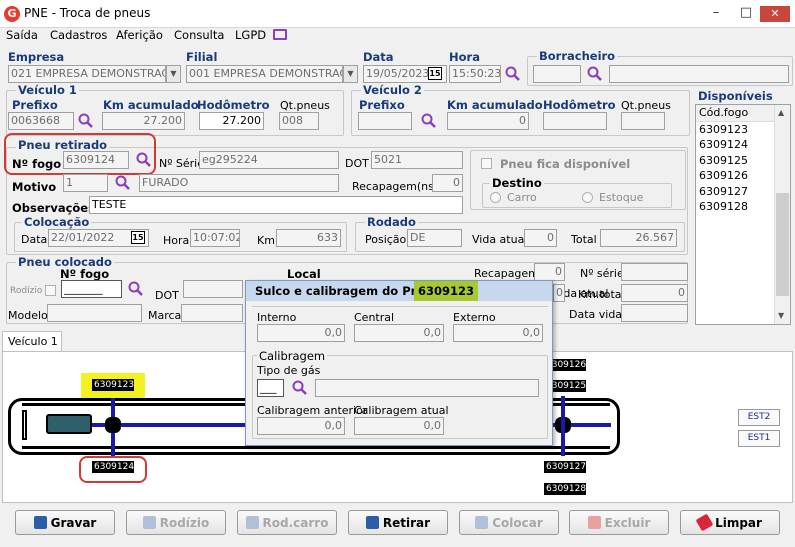  Describe the element at coordinates (87, 74) in the screenshot. I see `empresa-select: 021 EMPRESA DEMONSTRAC` at that location.